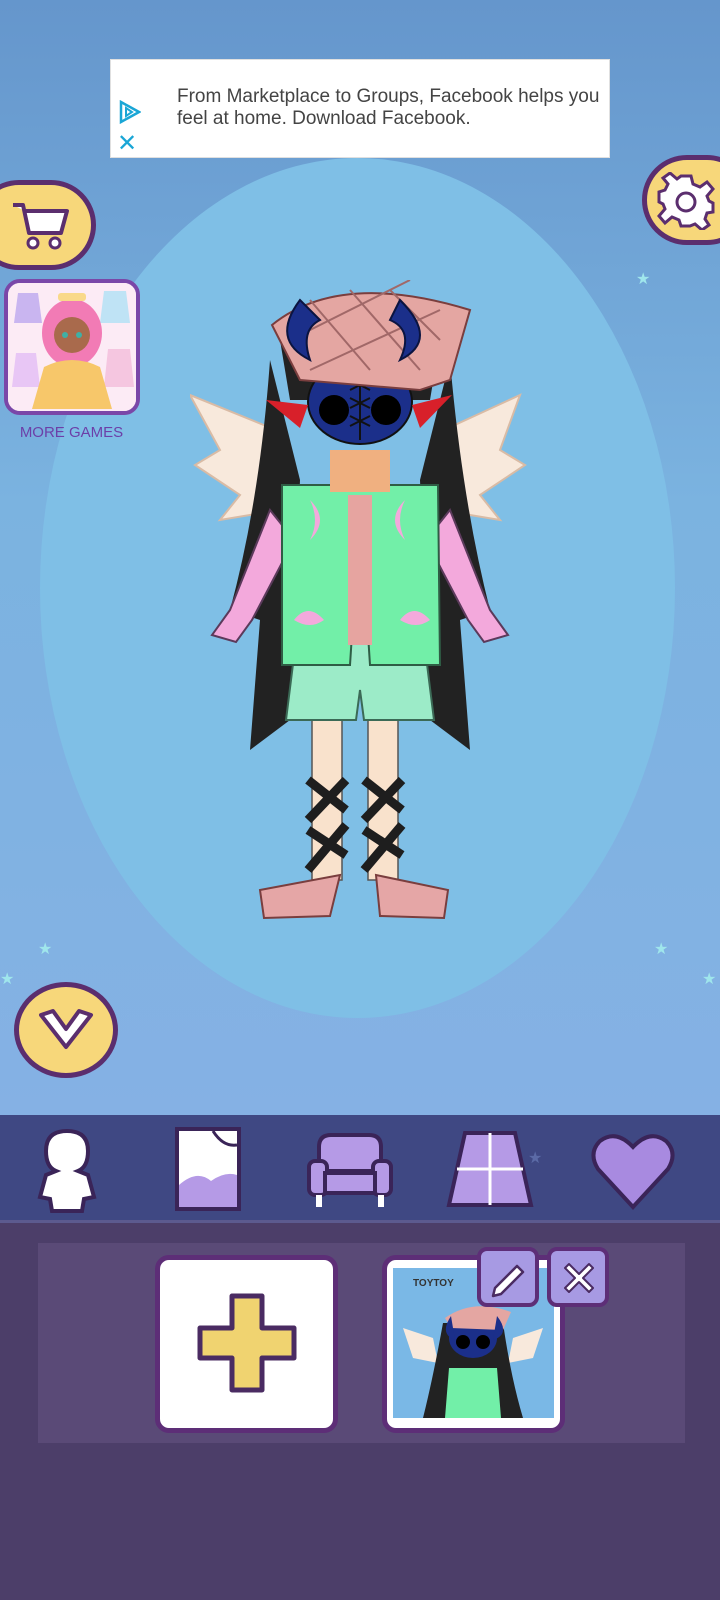 The height and width of the screenshot is (1600, 720). What do you see at coordinates (127, 144) in the screenshot?
I see `close-icon: ✕` at bounding box center [127, 144].